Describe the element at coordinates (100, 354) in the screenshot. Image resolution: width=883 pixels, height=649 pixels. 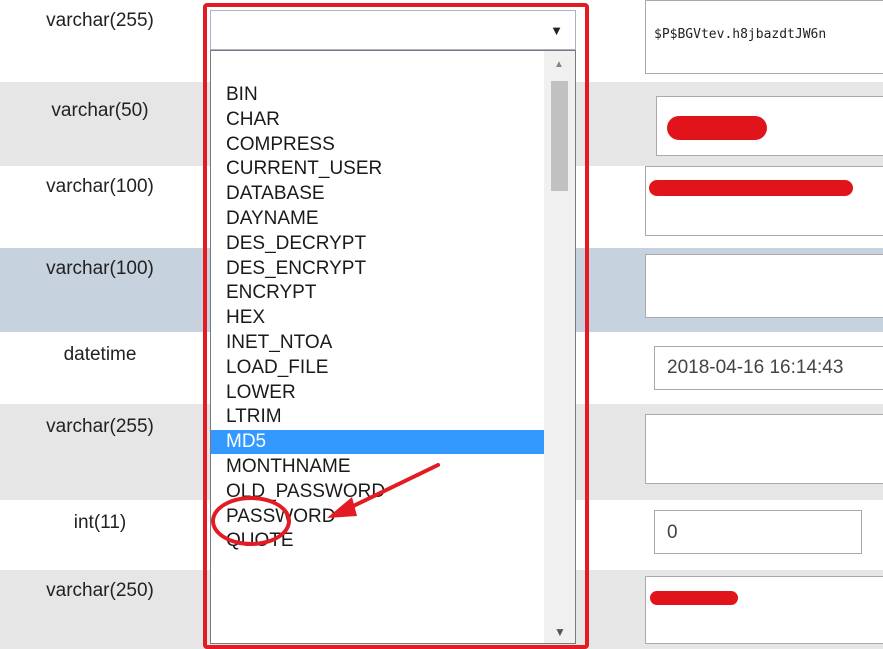
I see `column-type: datetime` at that location.